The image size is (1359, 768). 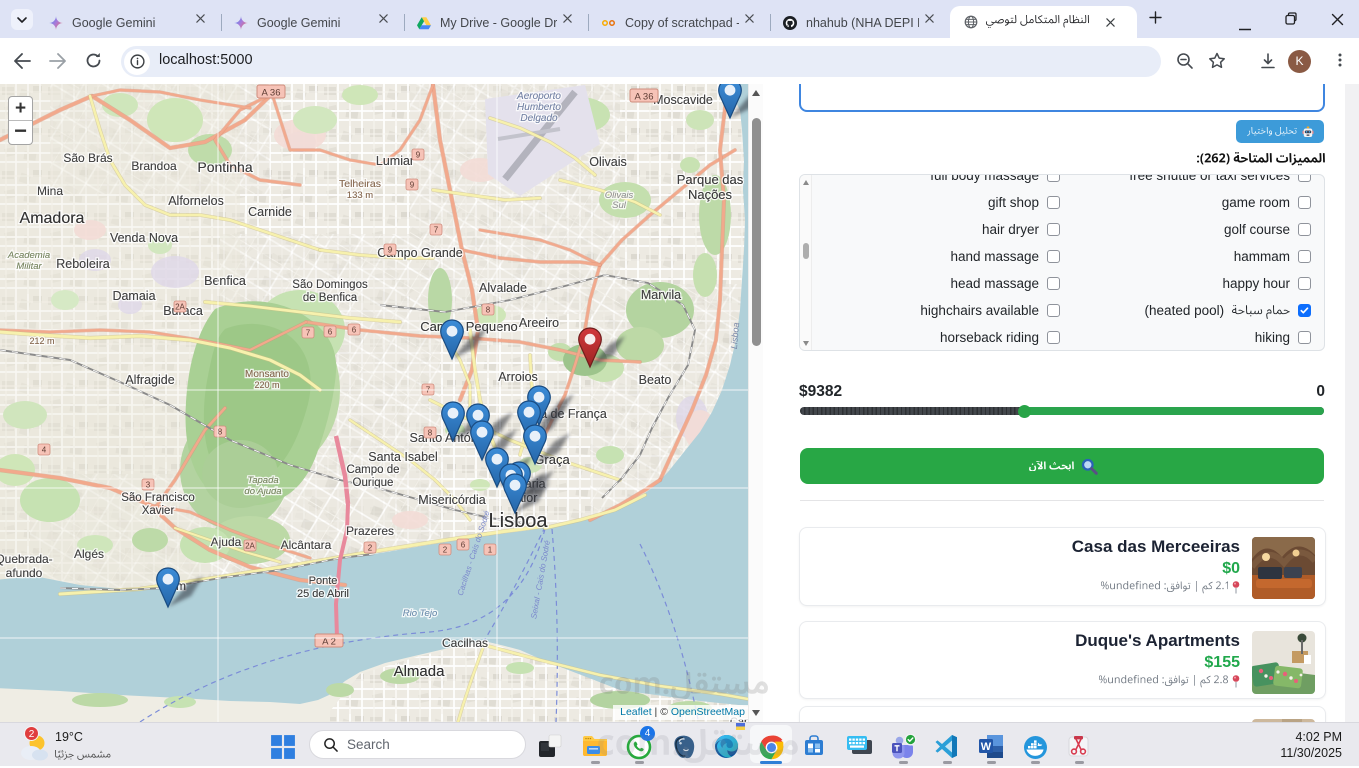 I want to click on svg-text: Monsanto, so click(x=267, y=374).